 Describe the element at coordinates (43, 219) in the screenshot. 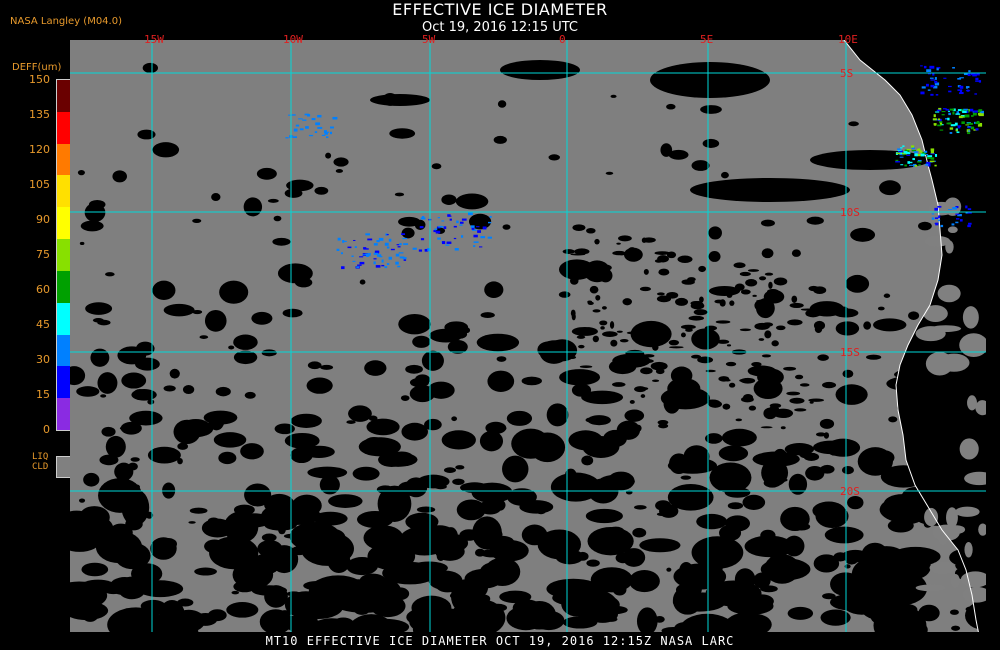

I see `colorbar-tick-label: 90` at that location.